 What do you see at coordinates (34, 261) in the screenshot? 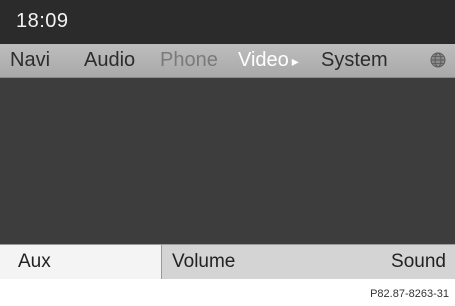
I see `aux-label: Aux` at bounding box center [34, 261].